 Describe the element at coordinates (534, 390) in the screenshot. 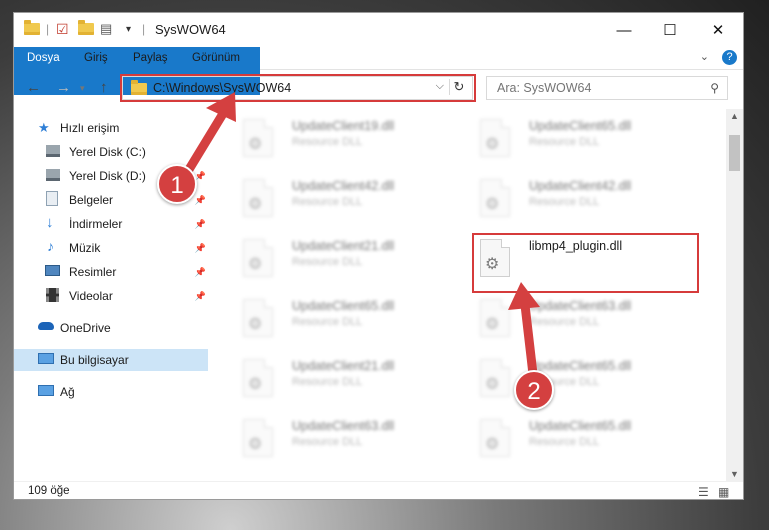

I see `callout-badge-2: 2` at that location.